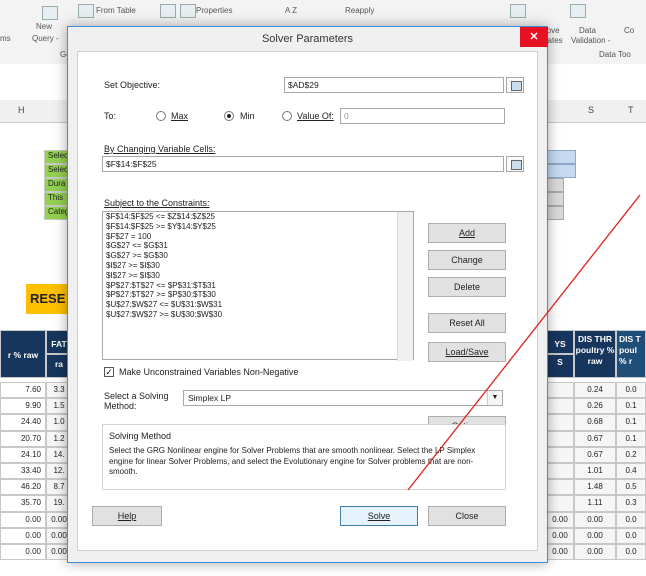 Image resolution: width=646 pixels, height=576 pixels. What do you see at coordinates (467, 260) in the screenshot?
I see `change-constraint-button: Change` at bounding box center [467, 260].